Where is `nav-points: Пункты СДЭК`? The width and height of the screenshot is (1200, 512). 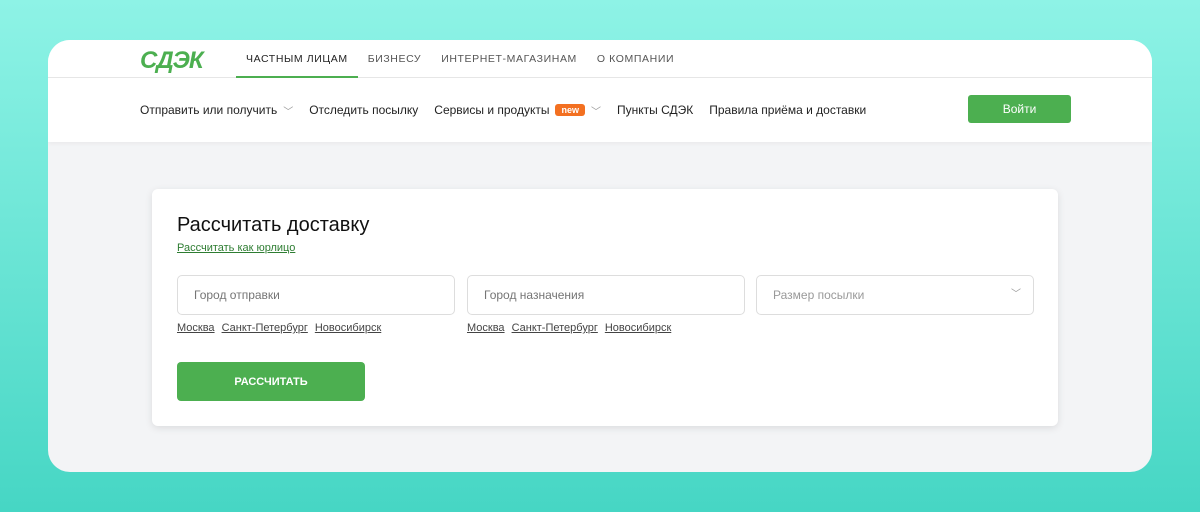
nav-points: Пункты СДЭК is located at coordinates (655, 110).